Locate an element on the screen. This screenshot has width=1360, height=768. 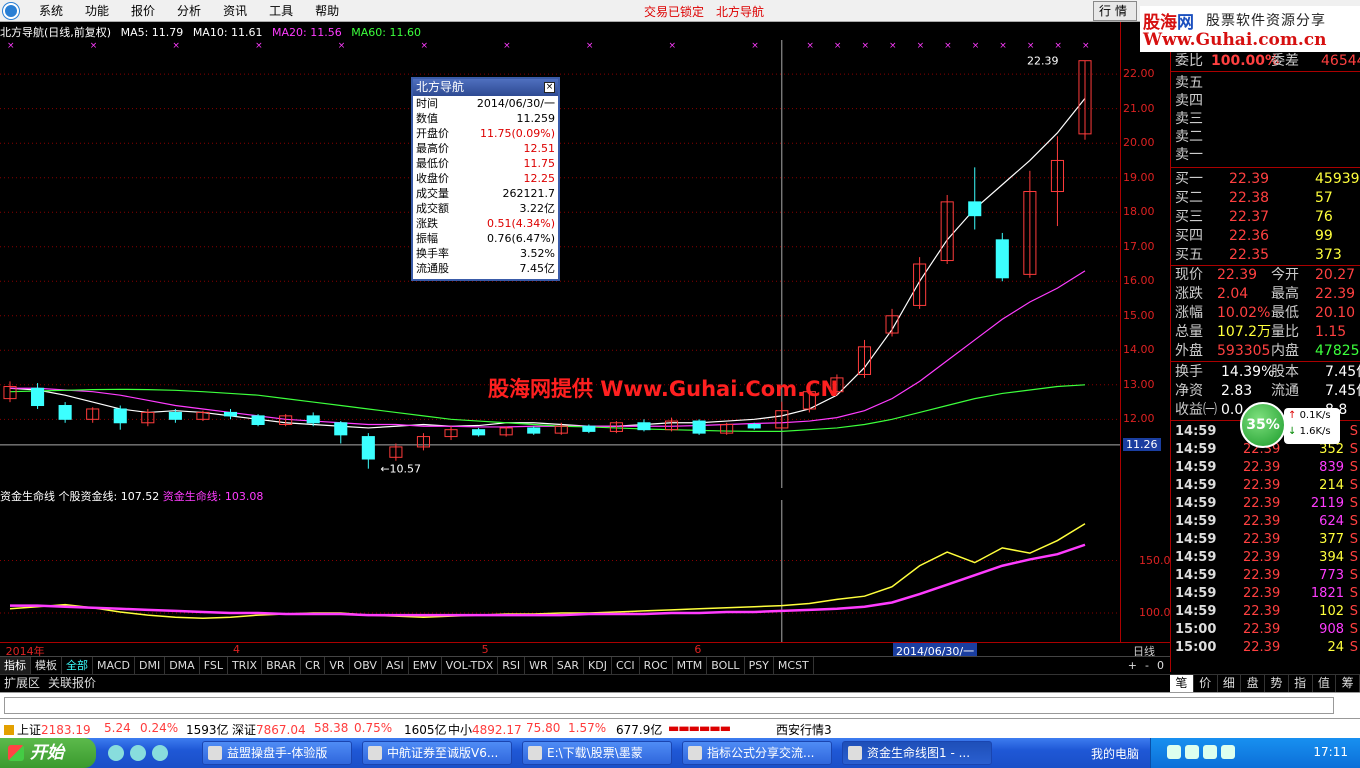
app-logo-icon is located at coordinates (11, 11).